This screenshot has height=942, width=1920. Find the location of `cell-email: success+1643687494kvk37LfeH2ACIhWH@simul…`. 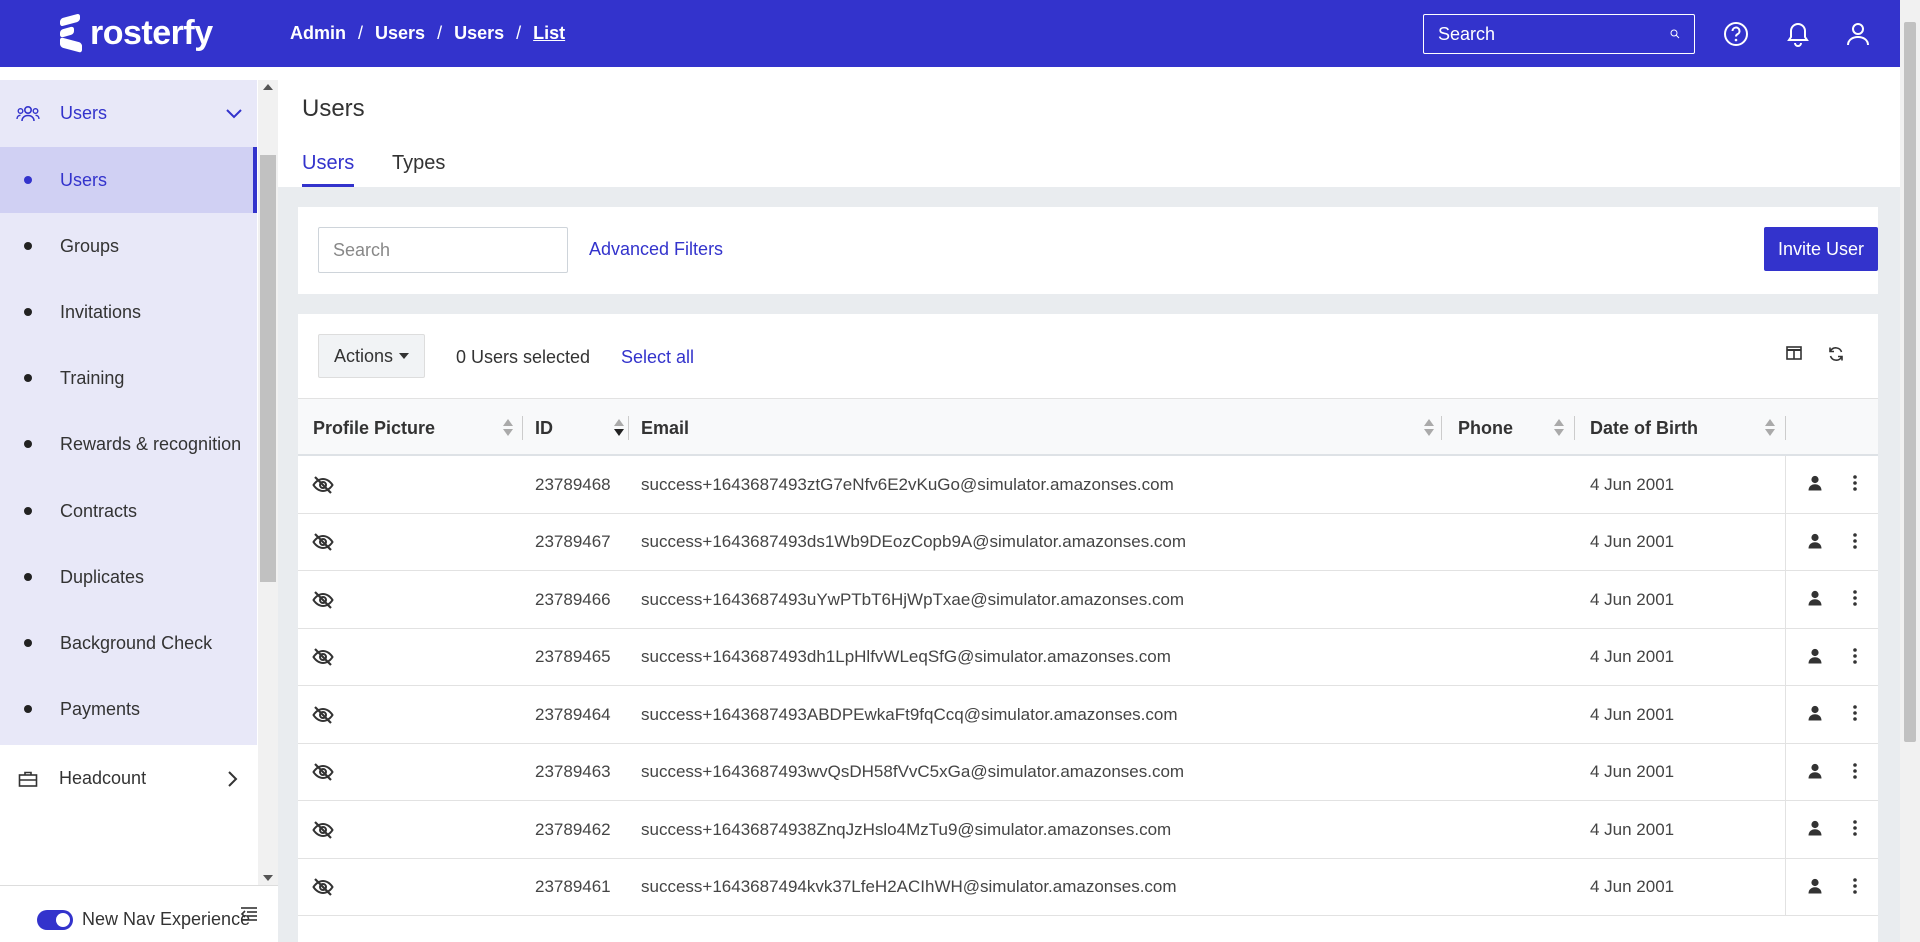

cell-email: success+1643687494kvk37LfeH2ACIhWH@simul… is located at coordinates (909, 886).